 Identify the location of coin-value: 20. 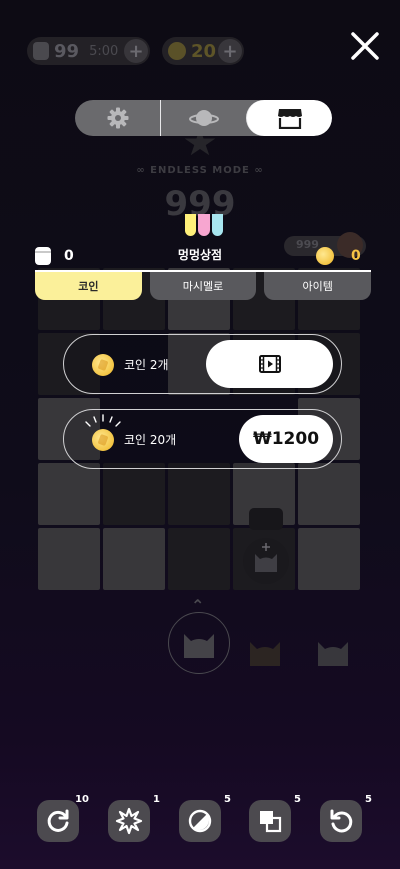
(204, 51).